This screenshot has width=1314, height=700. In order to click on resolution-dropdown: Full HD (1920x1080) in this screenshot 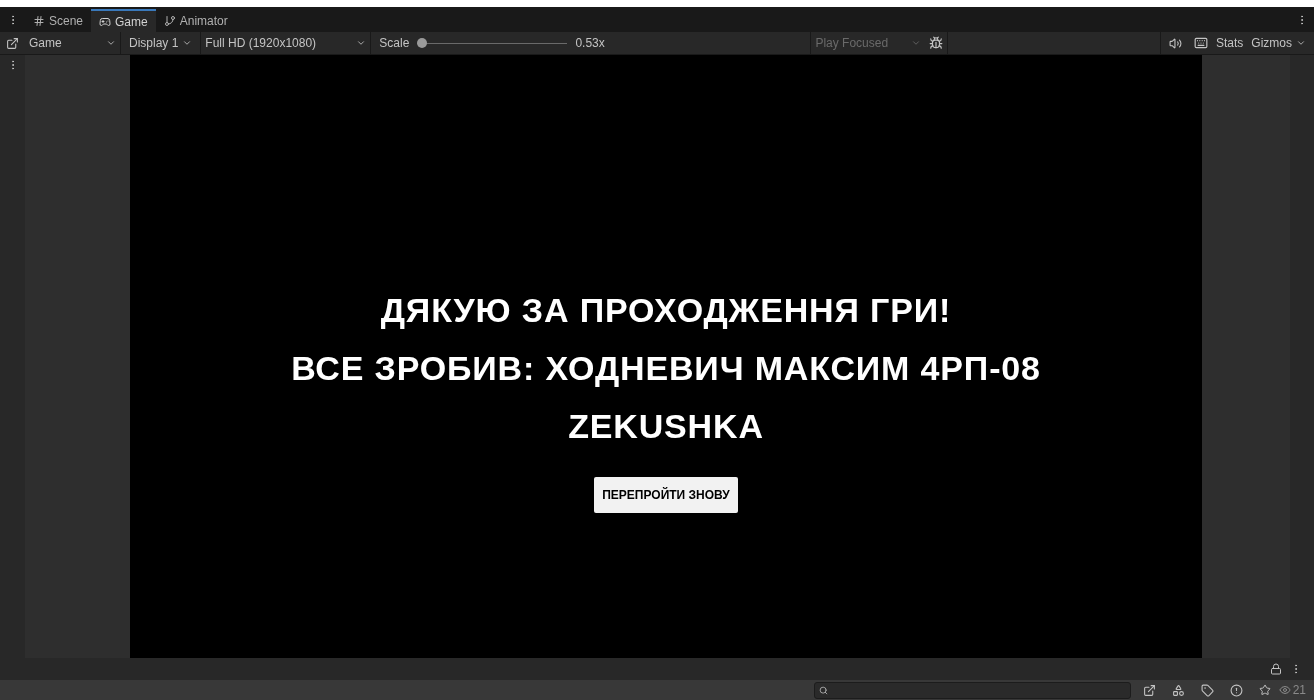, I will do `click(286, 43)`.